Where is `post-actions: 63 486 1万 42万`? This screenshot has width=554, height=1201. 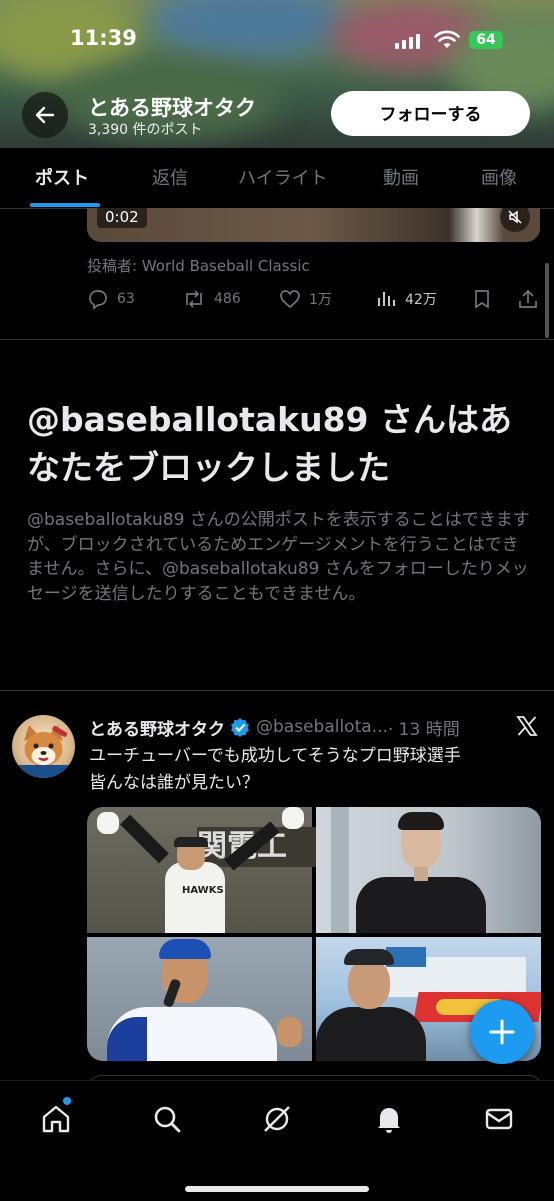
post-actions: 63 486 1万 42万 is located at coordinates (317, 300).